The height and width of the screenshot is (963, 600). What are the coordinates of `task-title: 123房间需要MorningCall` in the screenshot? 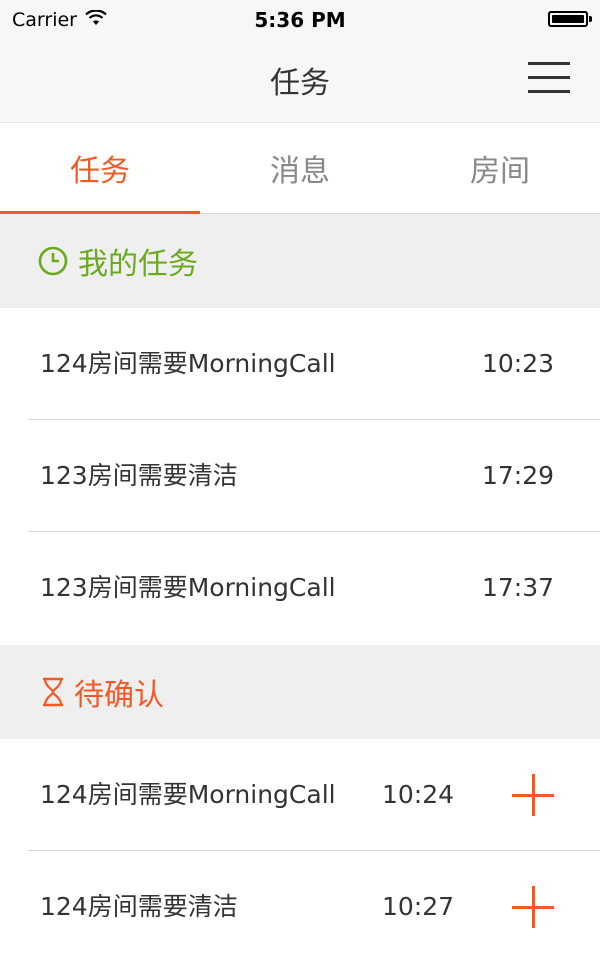 It's located at (188, 587).